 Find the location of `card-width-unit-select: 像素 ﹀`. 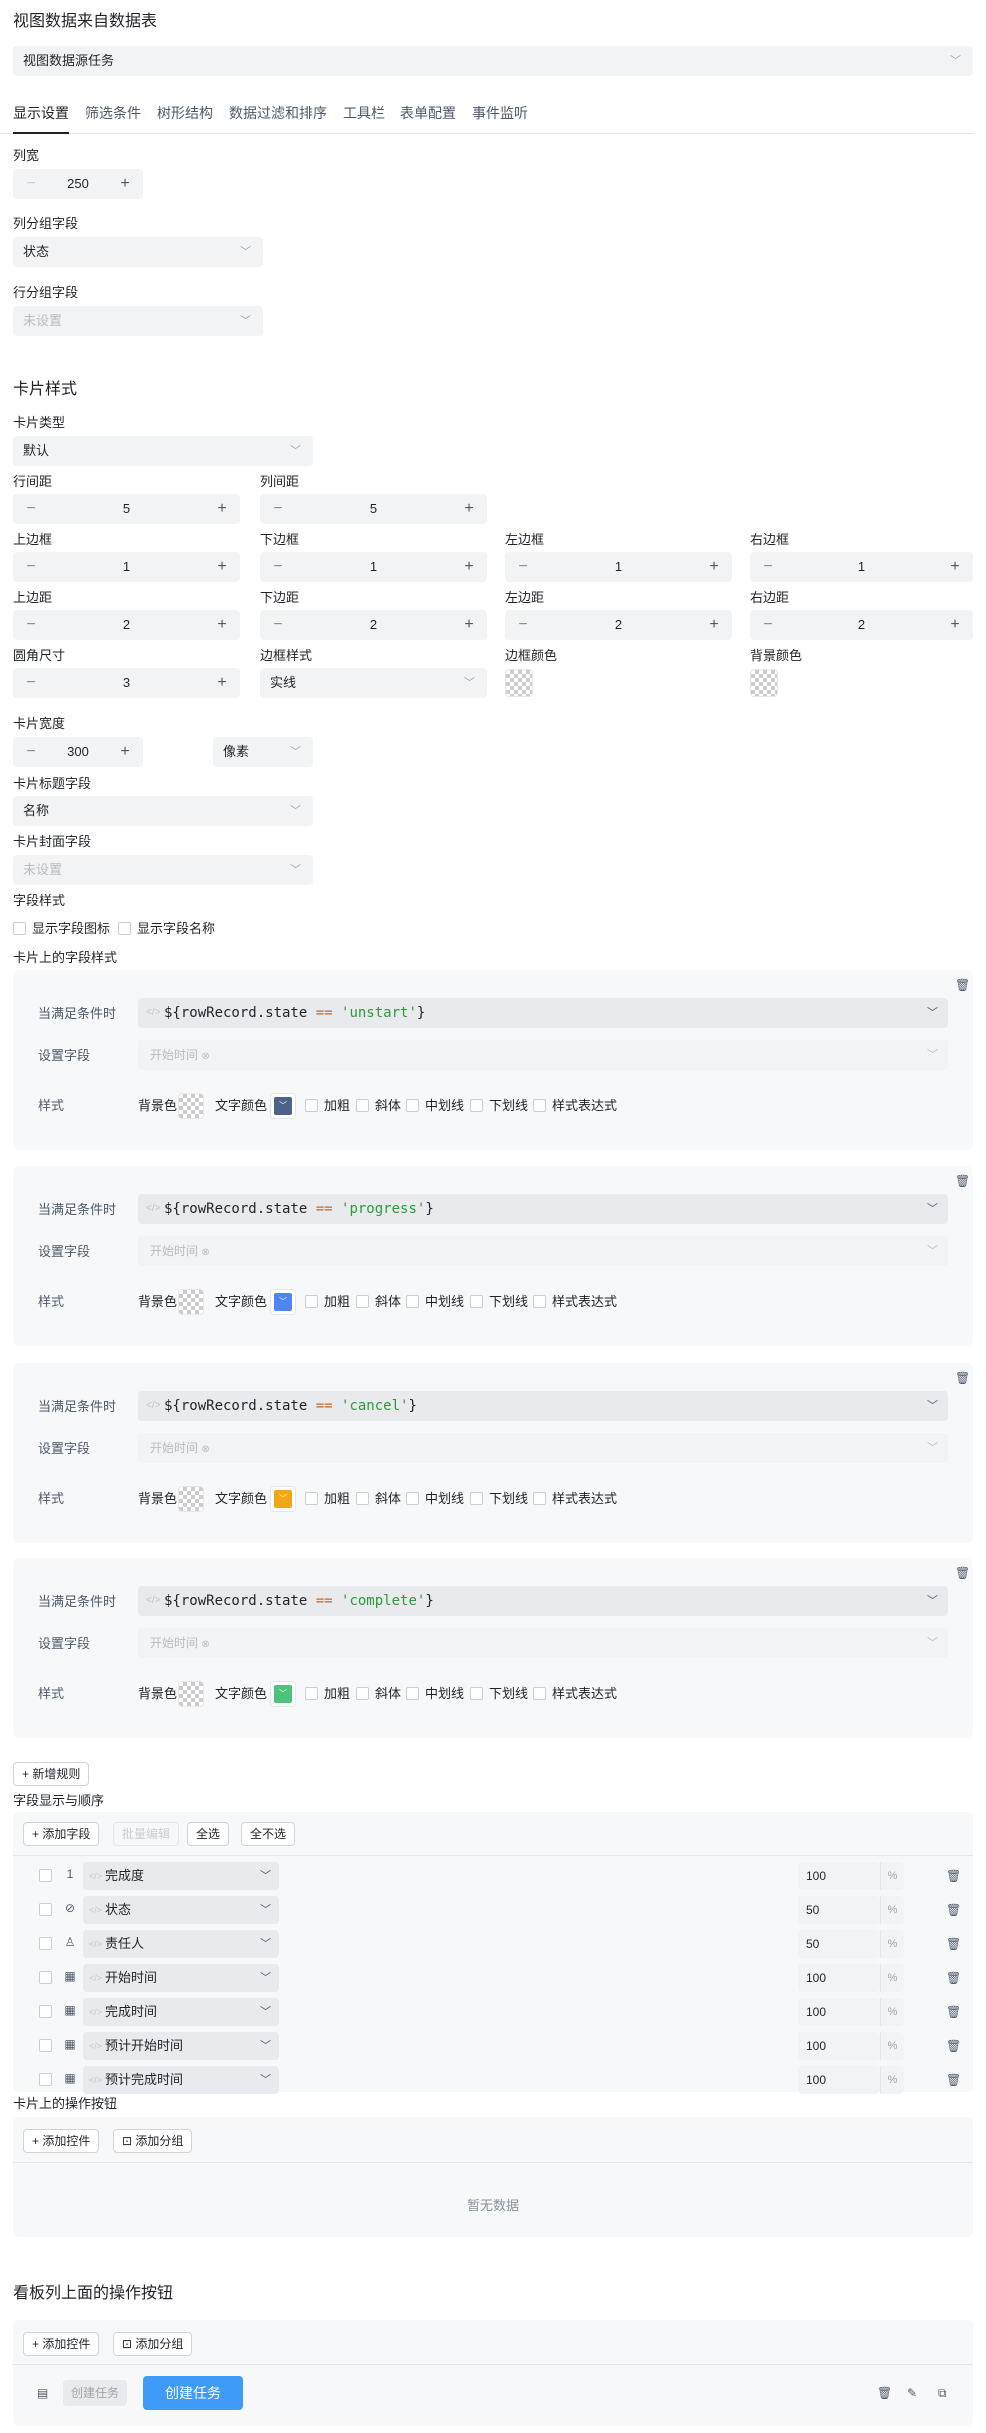

card-width-unit-select: 像素 ﹀ is located at coordinates (263, 752).